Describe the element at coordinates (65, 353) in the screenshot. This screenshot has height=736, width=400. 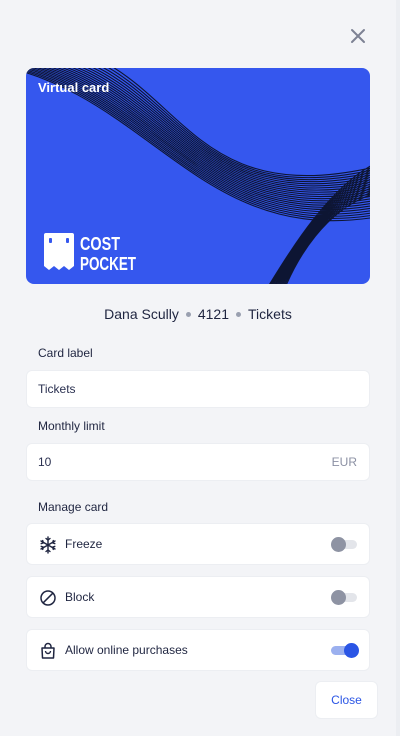
I see `card-label-heading: Card label` at that location.